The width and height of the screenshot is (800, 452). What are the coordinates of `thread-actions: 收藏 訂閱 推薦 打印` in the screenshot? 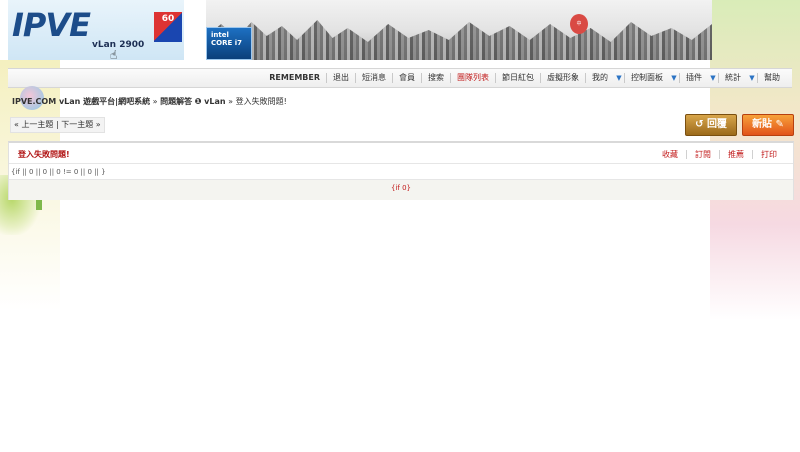 It's located at (719, 154).